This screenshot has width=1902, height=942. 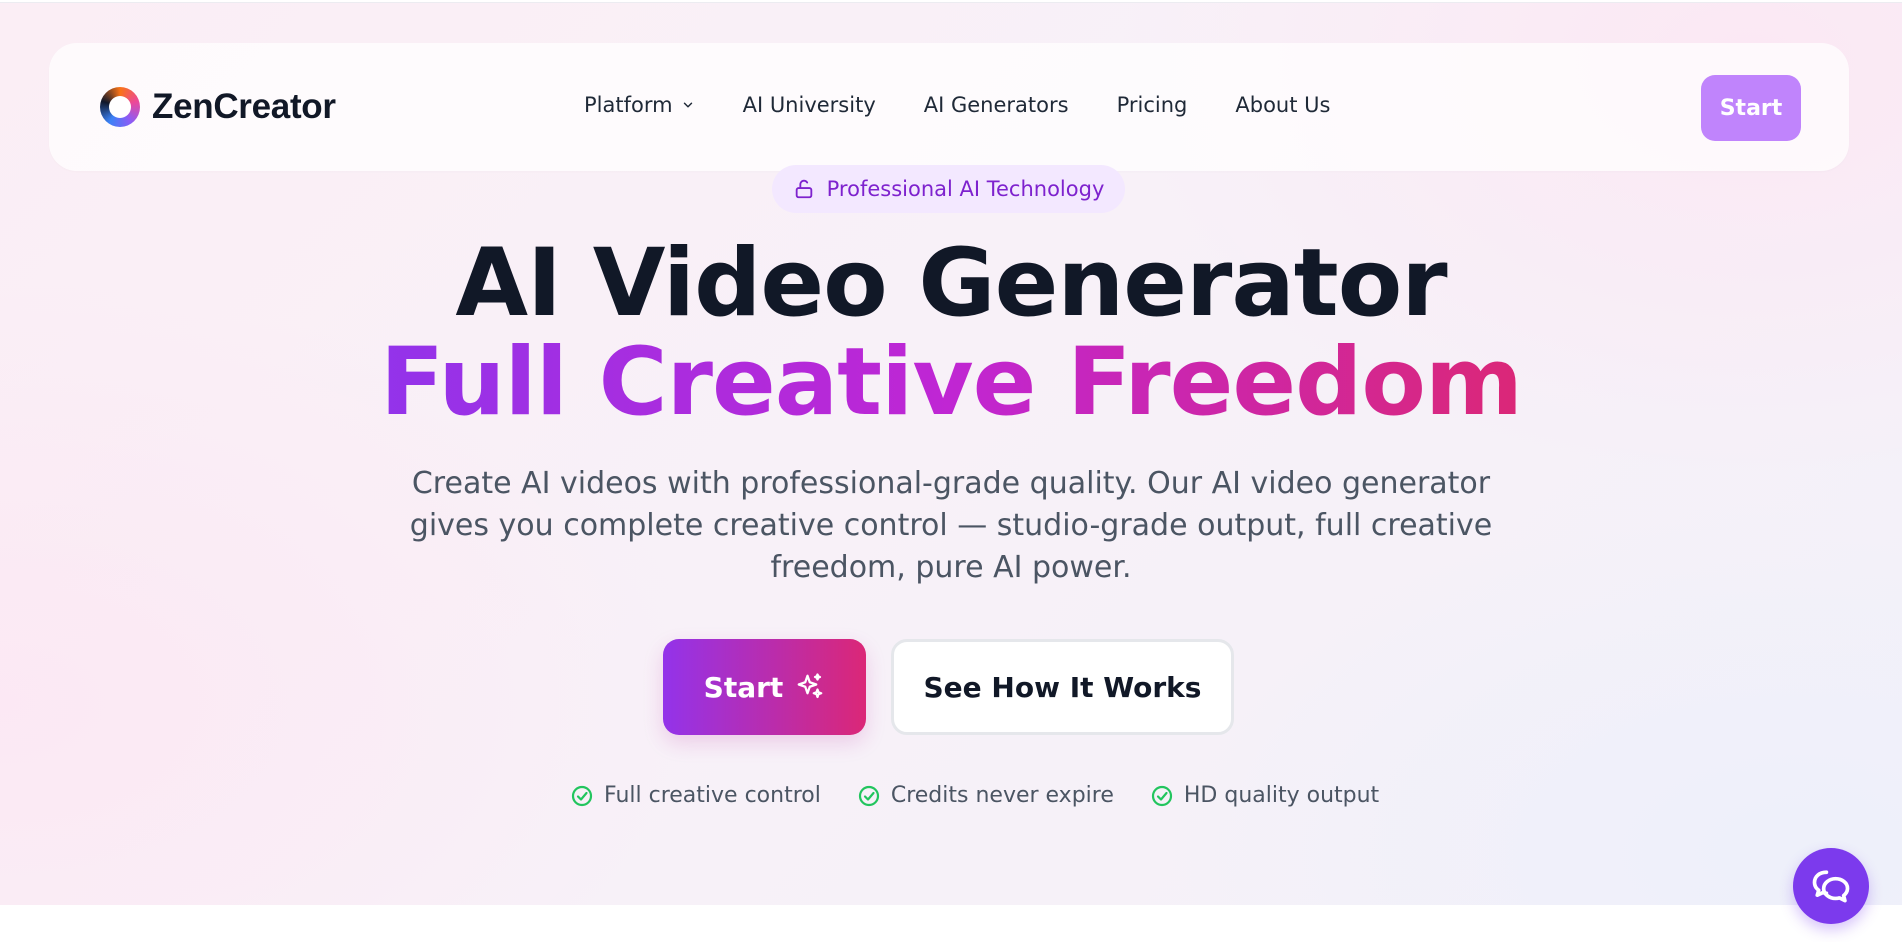 What do you see at coordinates (628, 105) in the screenshot?
I see `nav-link-label: Platform` at bounding box center [628, 105].